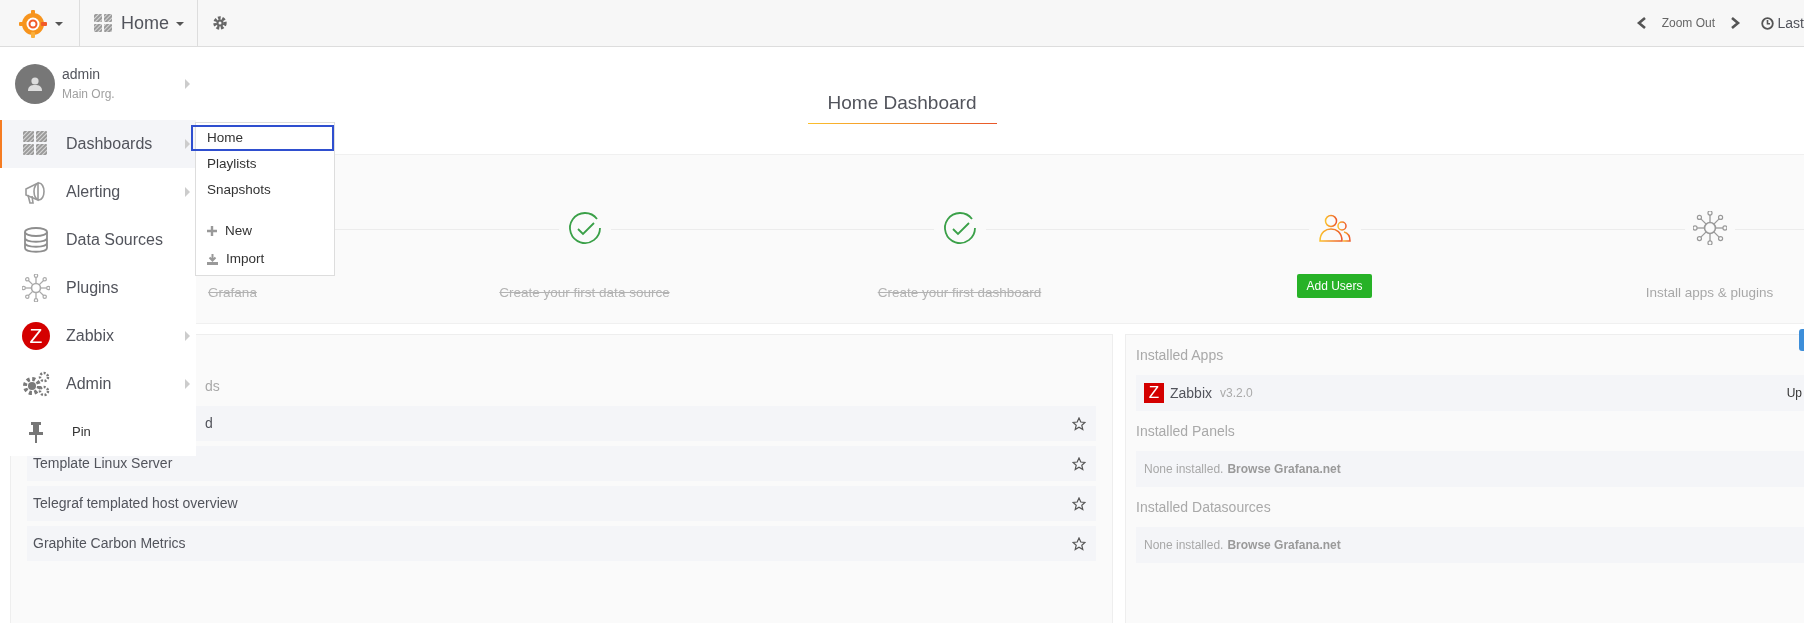  Describe the element at coordinates (561, 463) in the screenshot. I see `dashboard-row: Template Linux Server` at that location.